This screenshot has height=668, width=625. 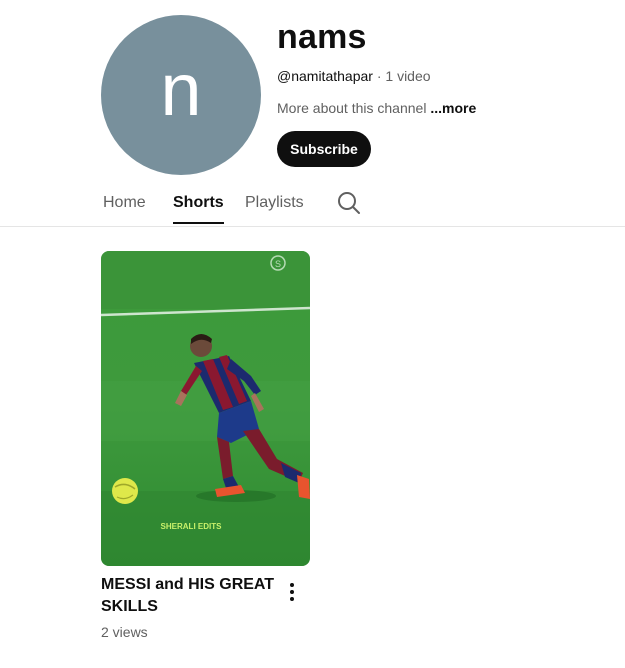 I want to click on about-text: More about this channel, so click(x=354, y=108).